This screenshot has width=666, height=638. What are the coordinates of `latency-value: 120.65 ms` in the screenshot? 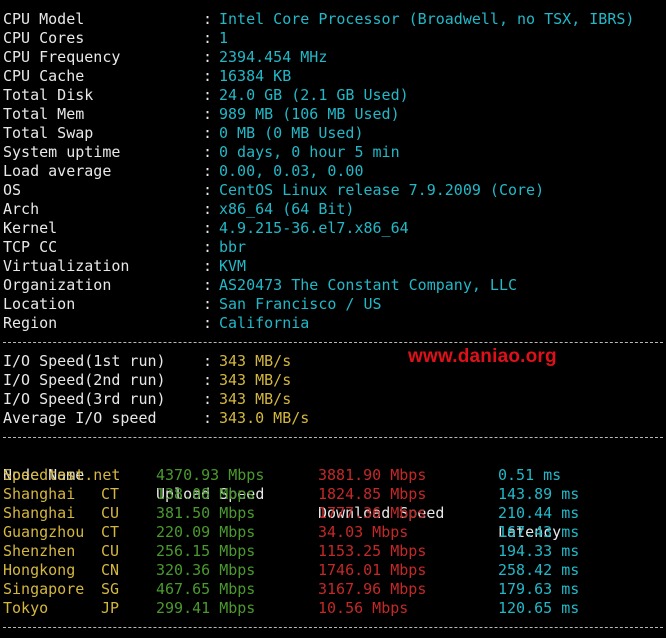 It's located at (539, 608).